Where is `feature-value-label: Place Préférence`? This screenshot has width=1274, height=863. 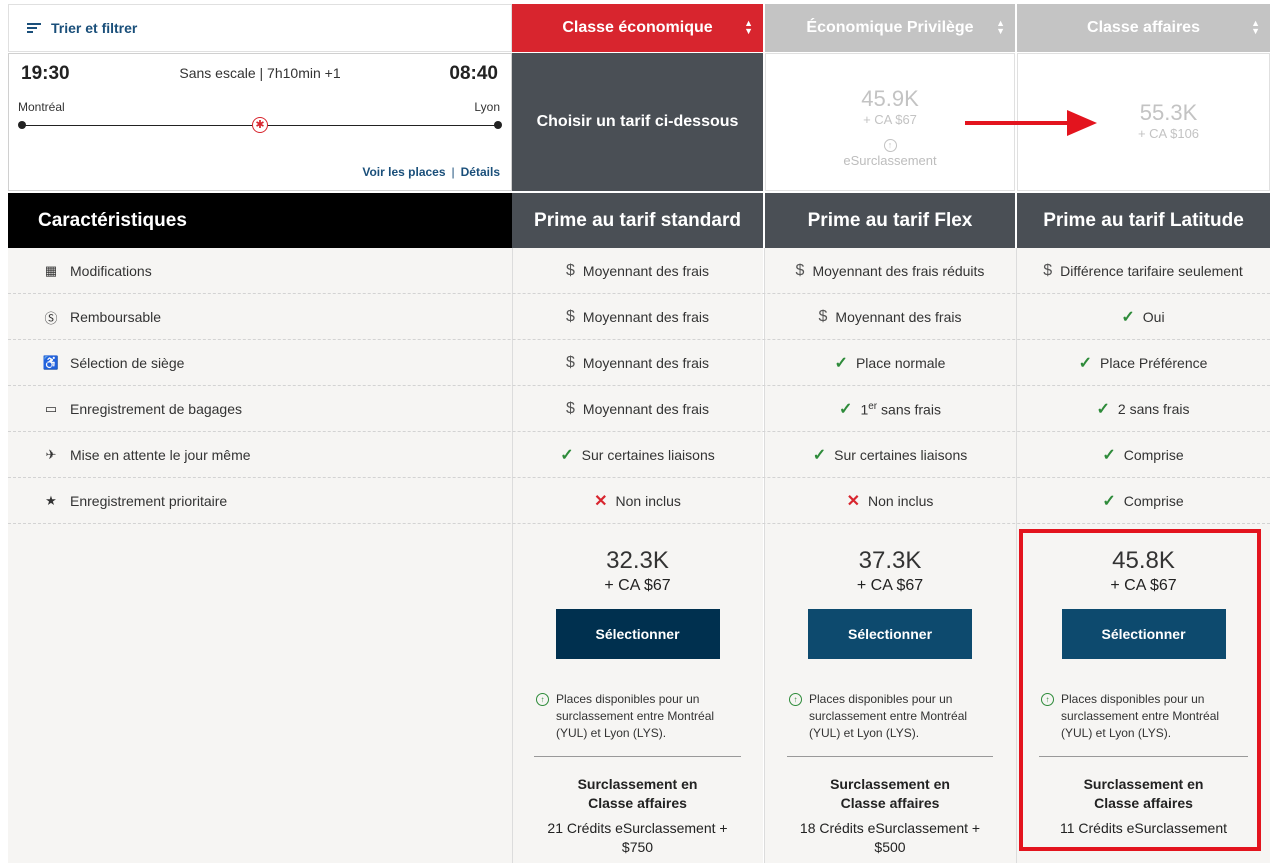 feature-value-label: Place Préférence is located at coordinates (1154, 363).